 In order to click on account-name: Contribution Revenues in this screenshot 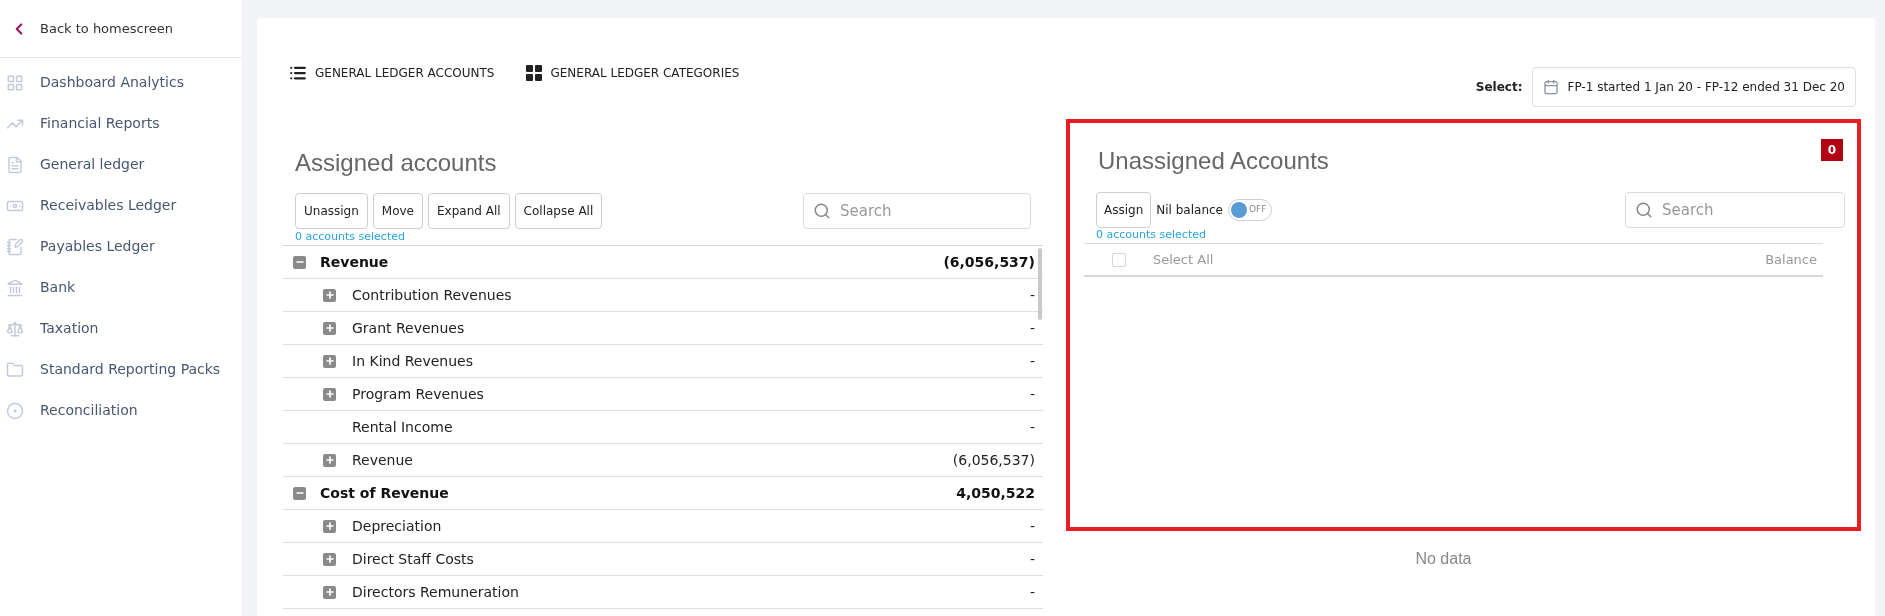, I will do `click(432, 295)`.